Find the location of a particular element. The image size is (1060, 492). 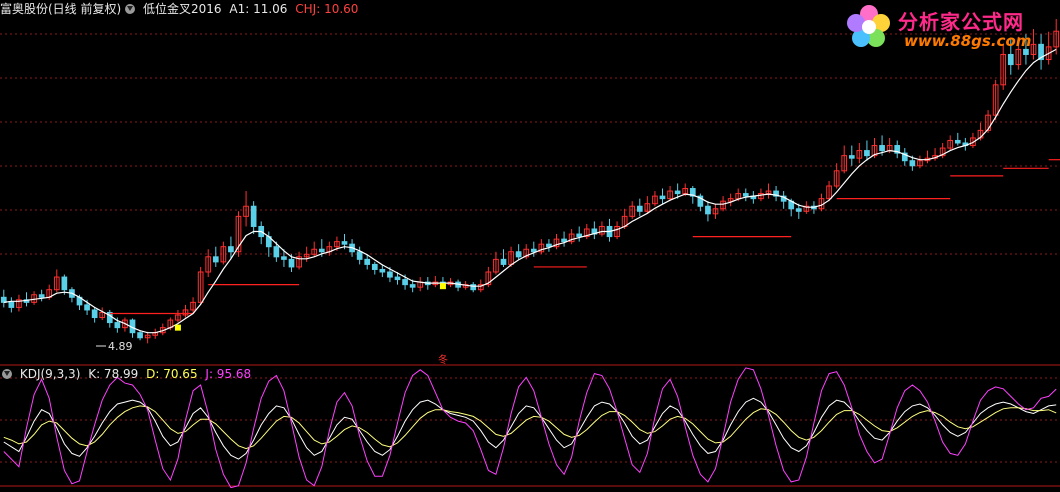

indicator-name: 低位金叉2016 is located at coordinates (182, 9).